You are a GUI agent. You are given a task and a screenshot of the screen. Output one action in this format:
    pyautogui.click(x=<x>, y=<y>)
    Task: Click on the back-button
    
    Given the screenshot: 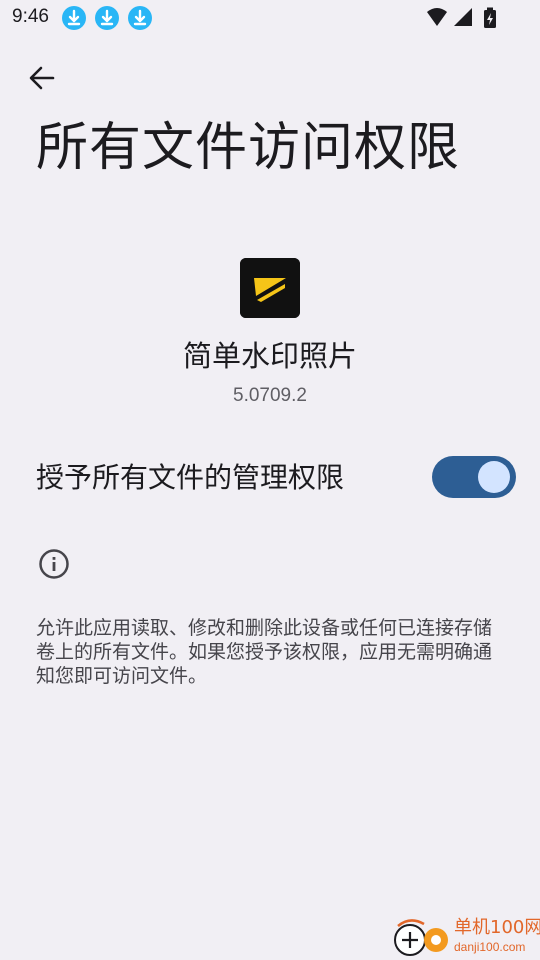 What is the action you would take?
    pyautogui.click(x=42, y=78)
    